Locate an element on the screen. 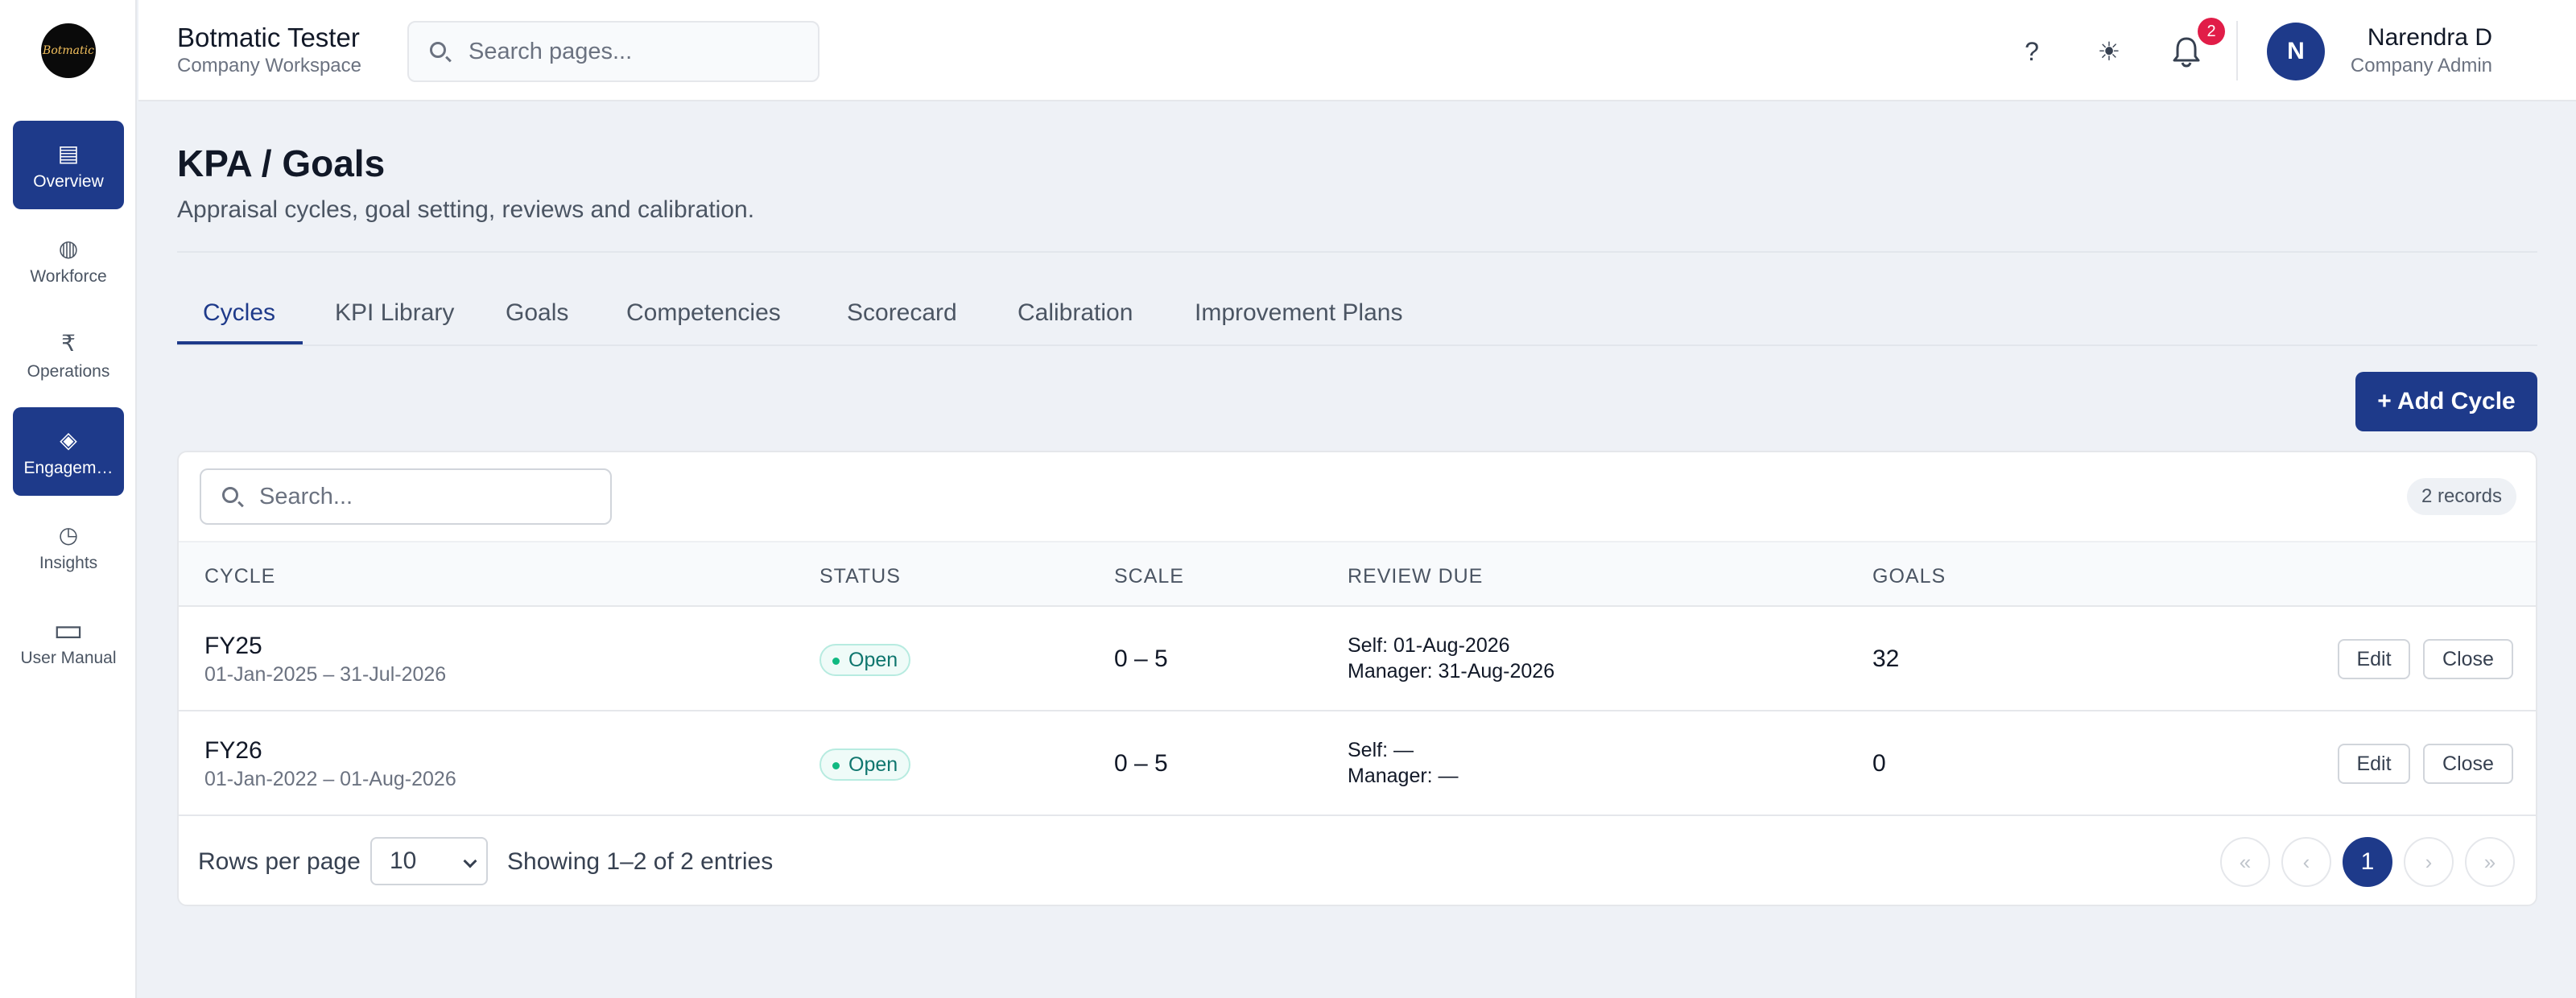 Image resolution: width=2576 pixels, height=998 pixels. table-header: CYCLE STATUS SCALE REVIEW DUE GOALS is located at coordinates (1357, 574).